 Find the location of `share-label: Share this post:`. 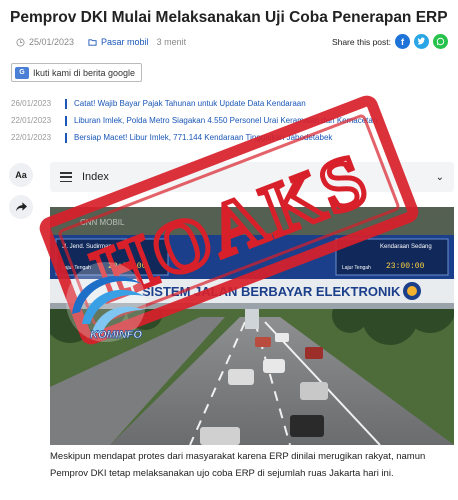

share-label: Share this post: is located at coordinates (361, 41).